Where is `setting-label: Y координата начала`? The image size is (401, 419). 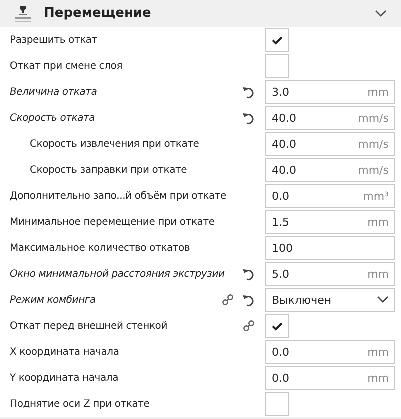 setting-label: Y координата начала is located at coordinates (64, 378).